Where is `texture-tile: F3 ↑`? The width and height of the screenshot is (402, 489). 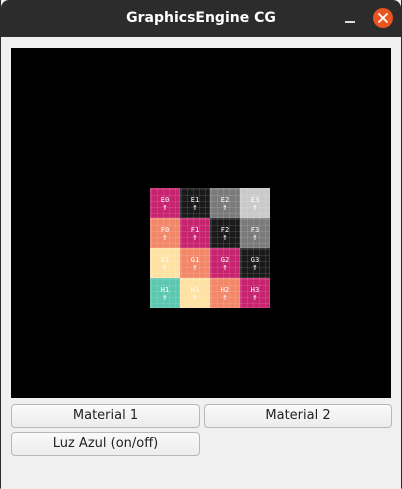
texture-tile: F3 ↑ is located at coordinates (255, 233).